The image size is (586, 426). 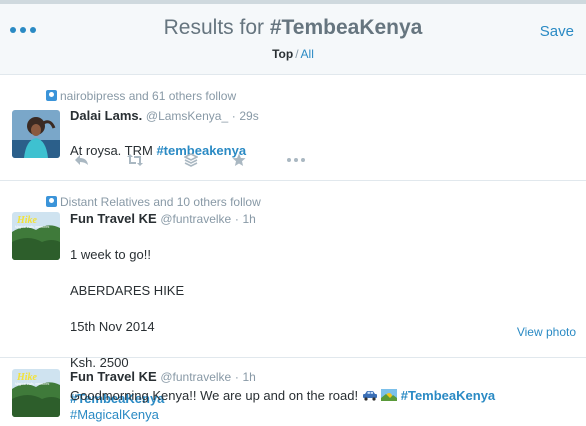 I want to click on hashtag-link: #MagicalKenya, so click(x=114, y=414).